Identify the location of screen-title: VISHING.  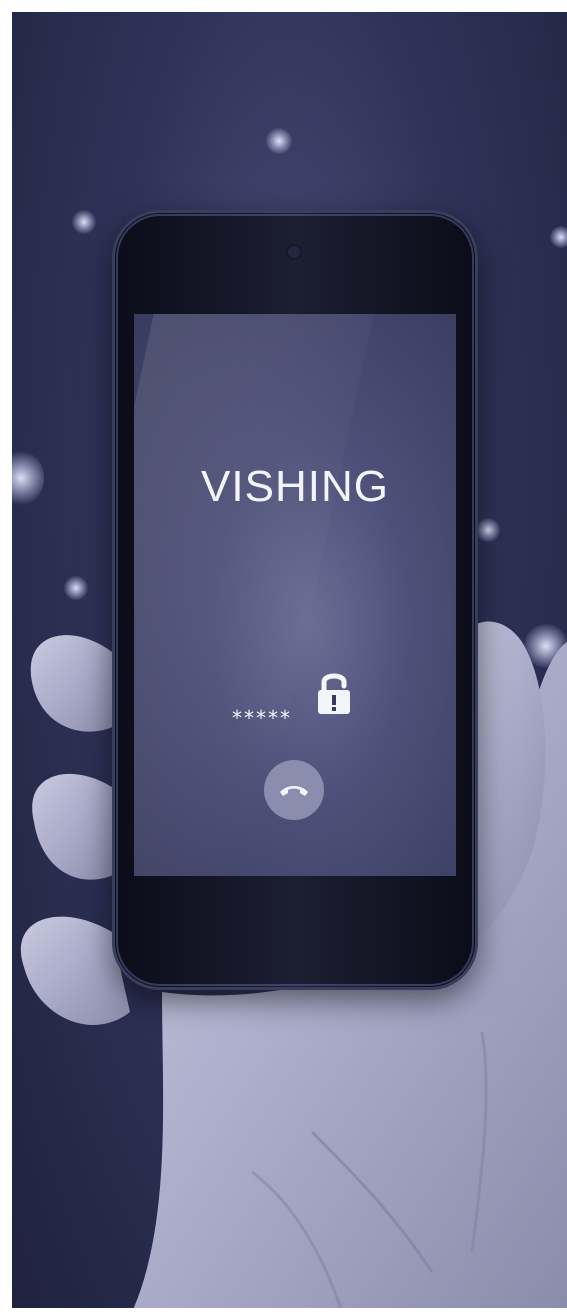
(295, 486).